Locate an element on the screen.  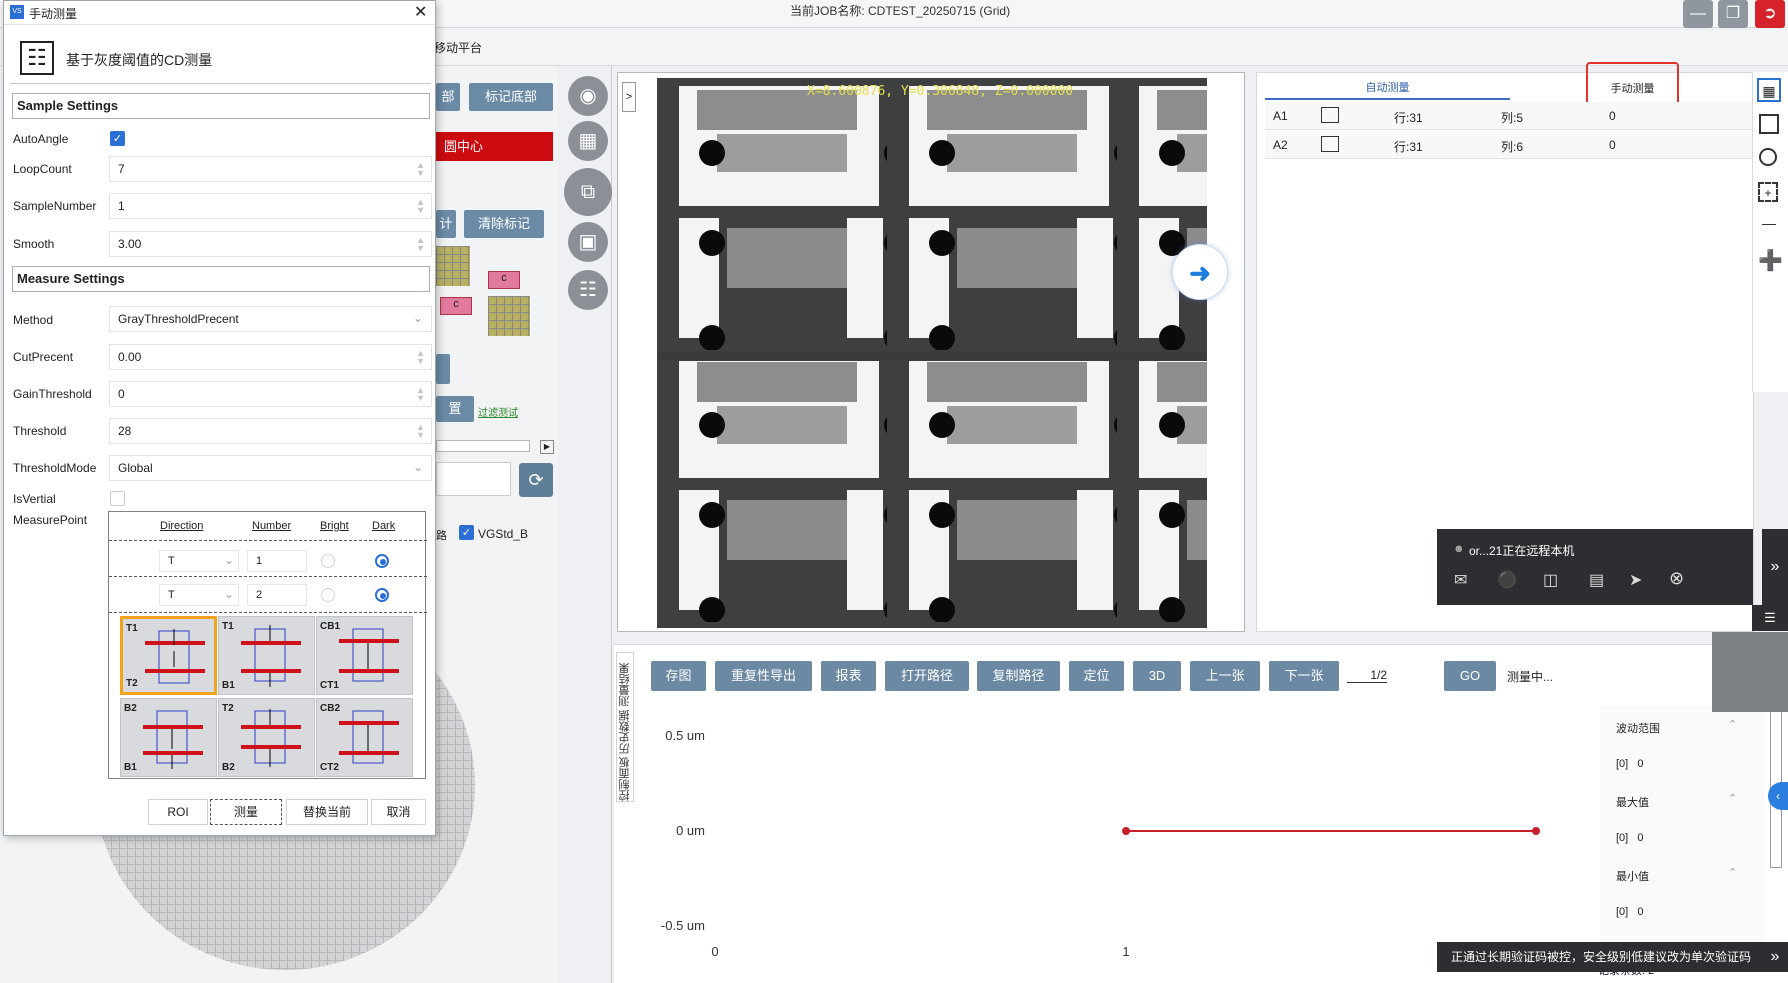
zoom-box-icon: + is located at coordinates (1768, 192).